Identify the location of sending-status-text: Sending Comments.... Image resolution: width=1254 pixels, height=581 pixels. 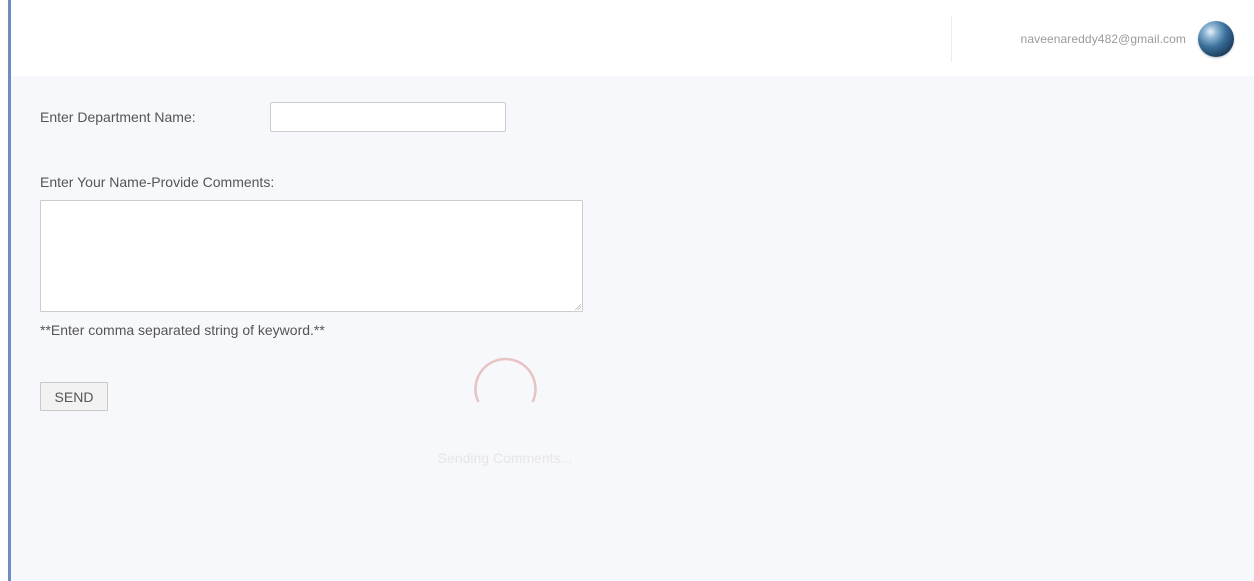
(505, 458).